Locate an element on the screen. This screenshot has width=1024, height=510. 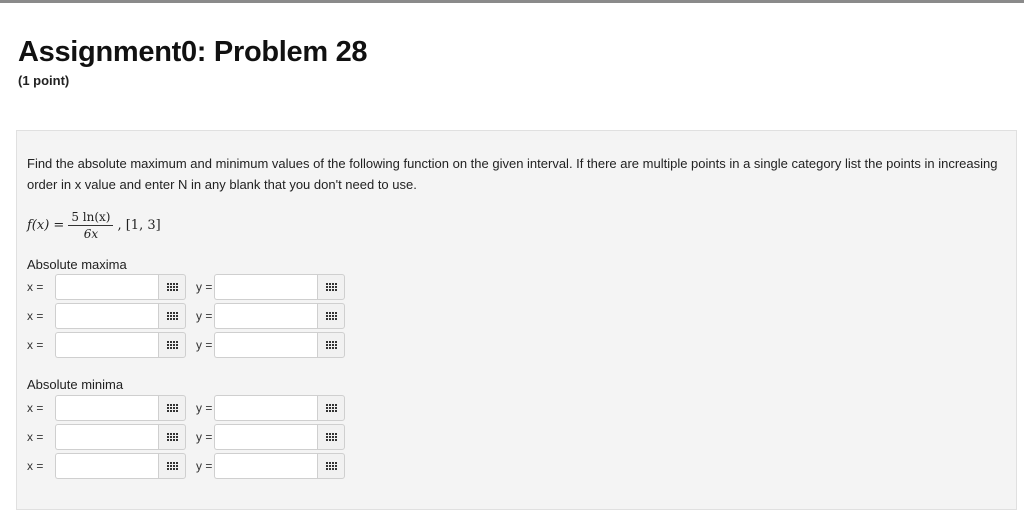
maxima-label: Absolute maxima is located at coordinates (77, 264).